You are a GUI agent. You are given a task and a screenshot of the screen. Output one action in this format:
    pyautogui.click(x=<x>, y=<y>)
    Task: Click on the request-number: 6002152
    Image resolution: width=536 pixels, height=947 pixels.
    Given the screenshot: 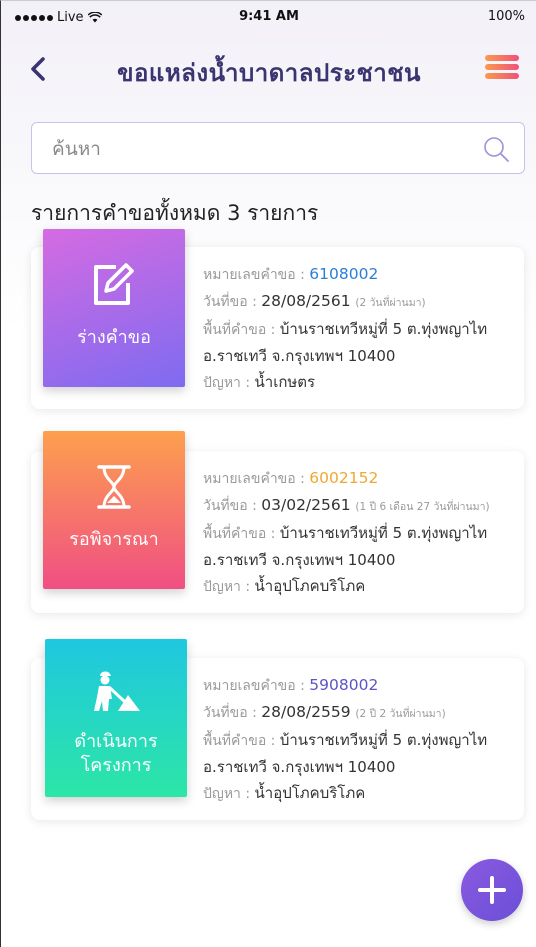 What is the action you would take?
    pyautogui.click(x=344, y=478)
    